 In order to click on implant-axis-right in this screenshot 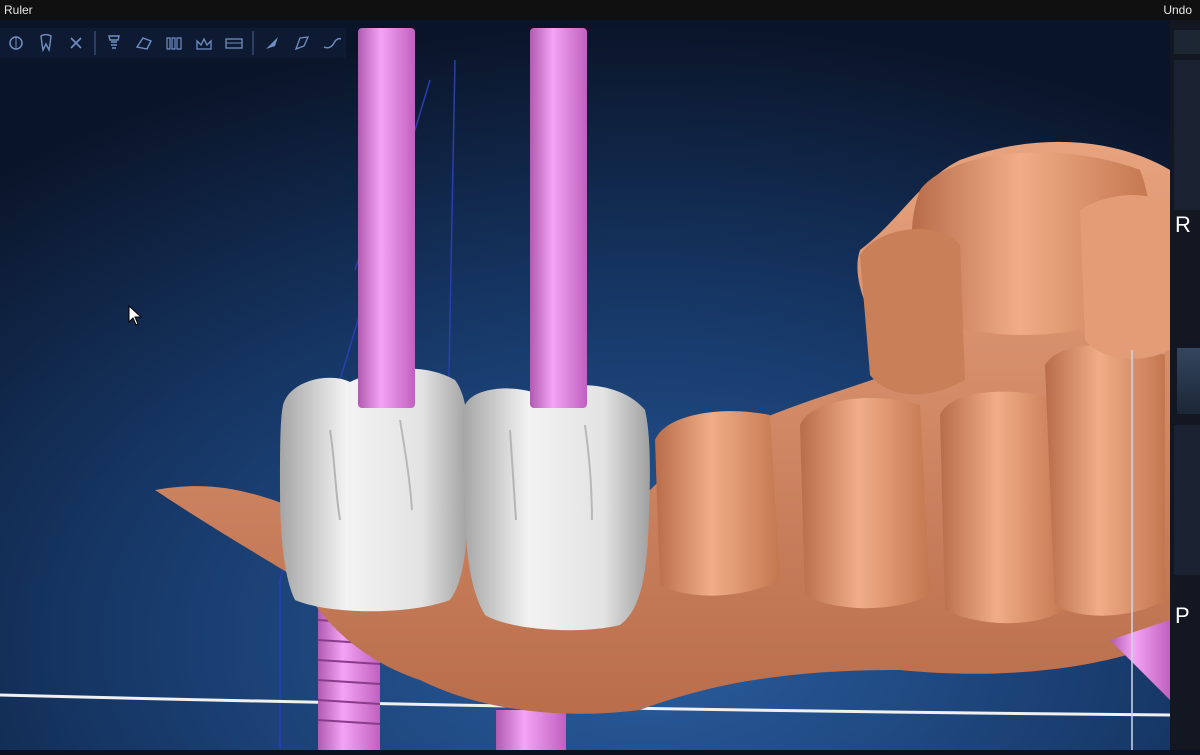, I will do `click(558, 218)`.